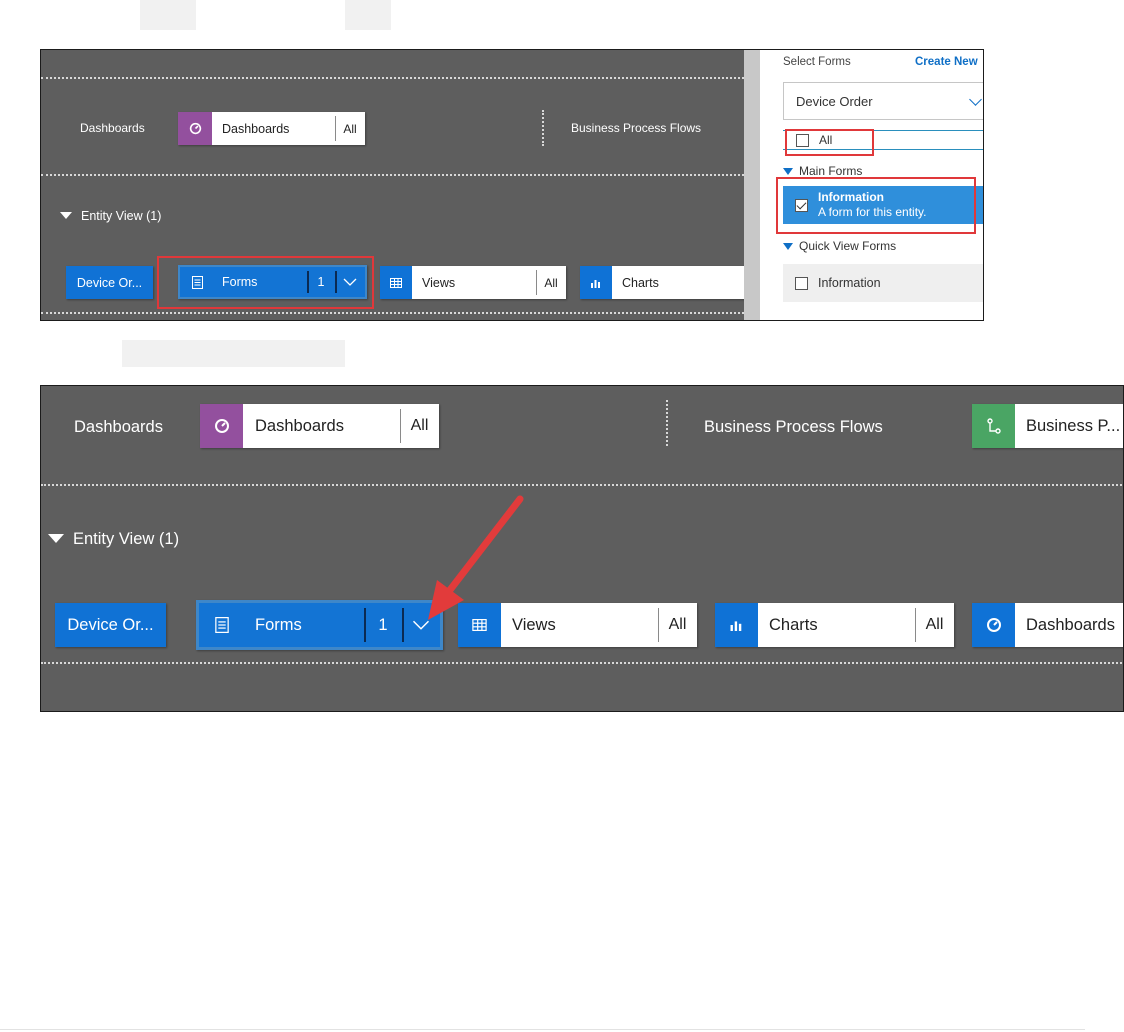  What do you see at coordinates (476, 557) in the screenshot?
I see `annotation-arrow-icon` at bounding box center [476, 557].